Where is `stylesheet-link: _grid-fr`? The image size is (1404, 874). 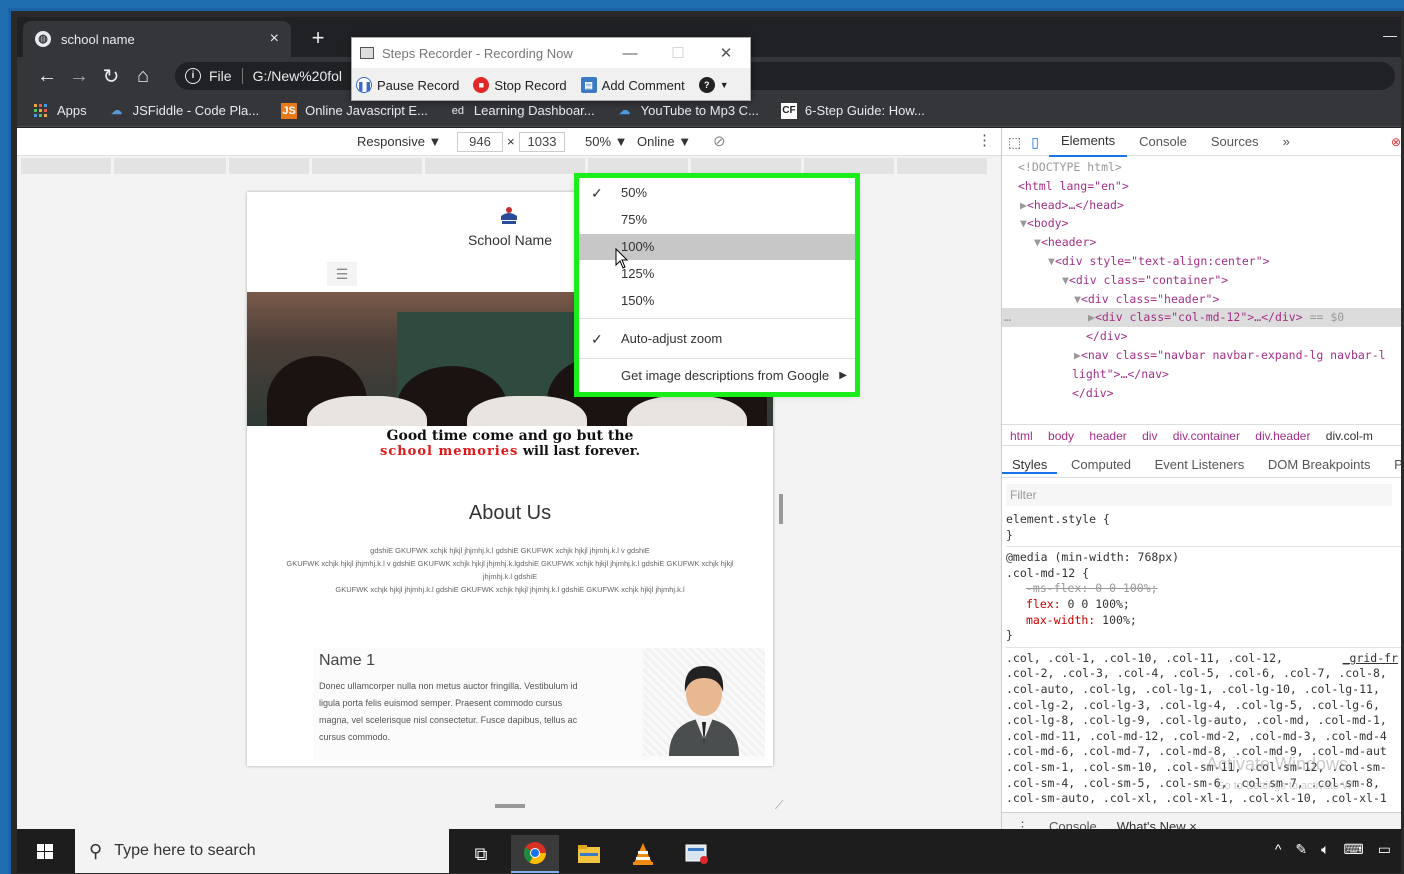
stylesheet-link: _grid-fr is located at coordinates (1370, 659).